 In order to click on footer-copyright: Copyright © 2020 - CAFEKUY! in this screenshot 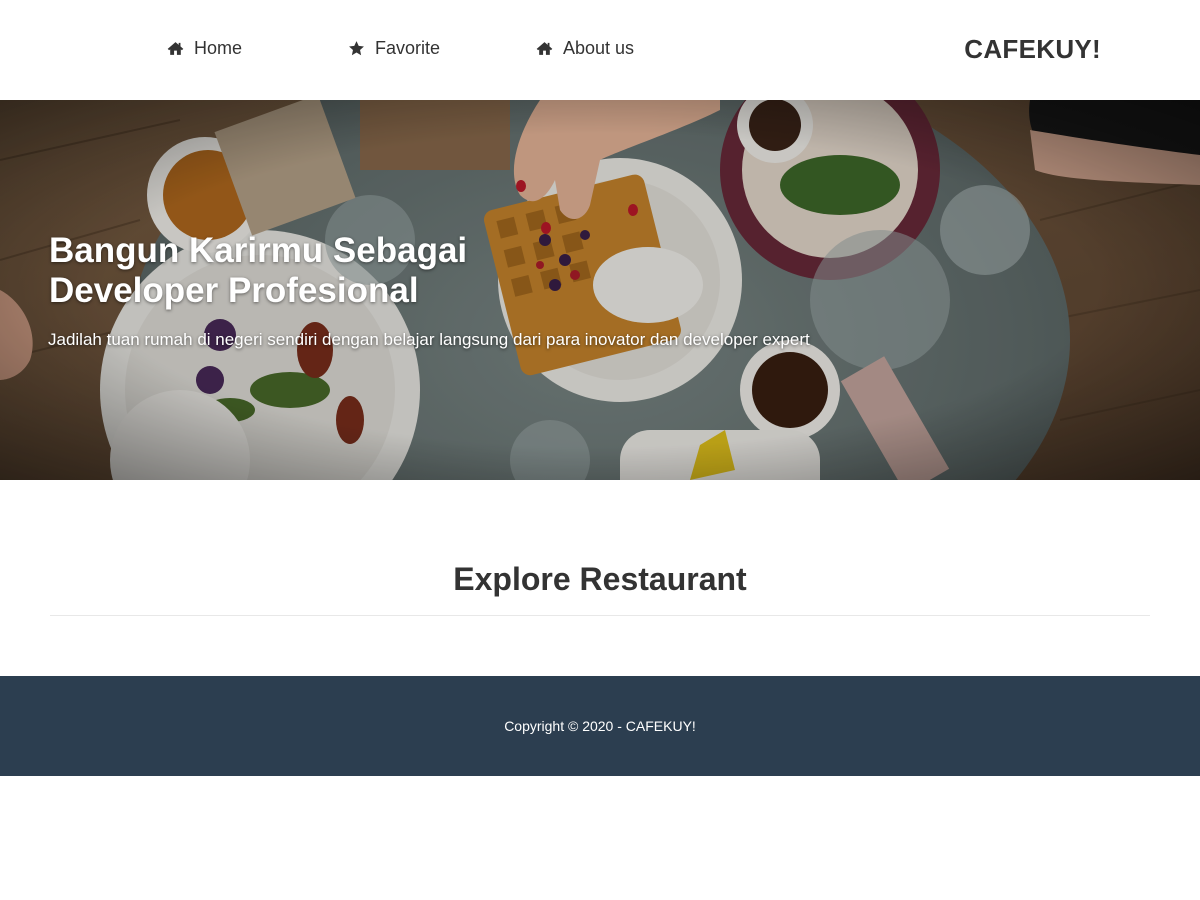, I will do `click(600, 726)`.